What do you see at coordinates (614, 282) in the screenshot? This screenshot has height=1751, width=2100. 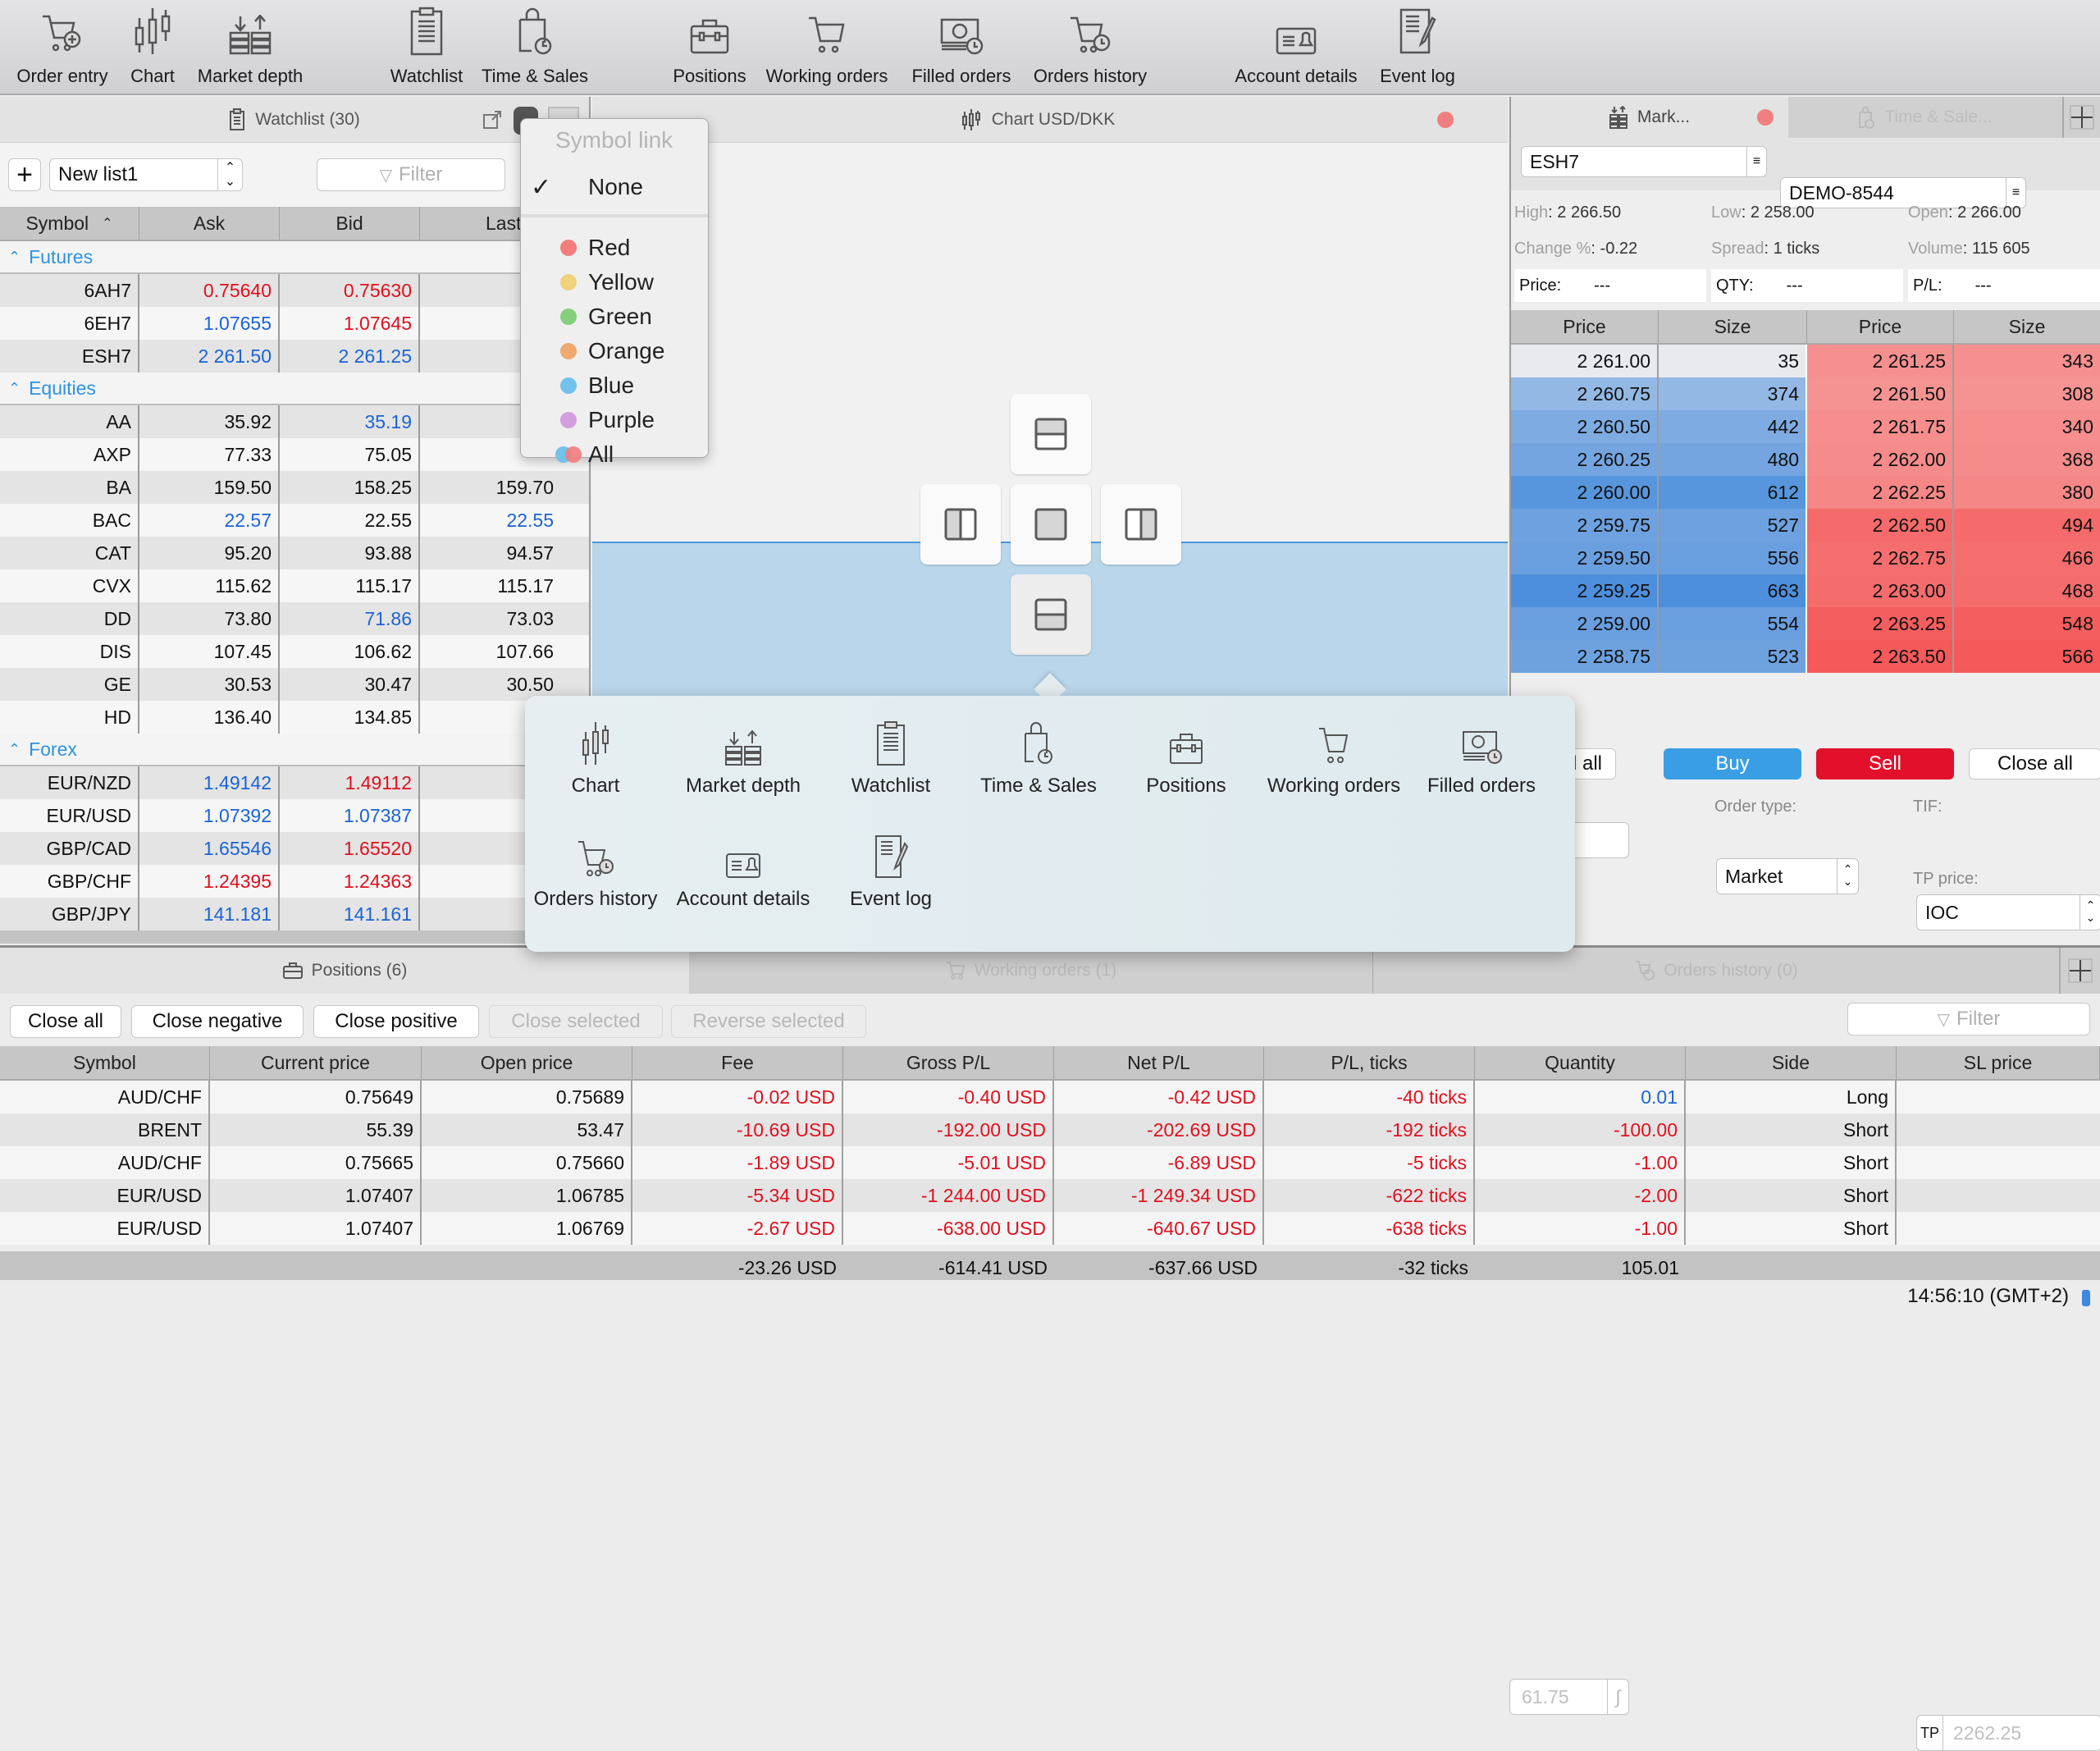 I see `symbol-link-yellow: Yellow` at bounding box center [614, 282].